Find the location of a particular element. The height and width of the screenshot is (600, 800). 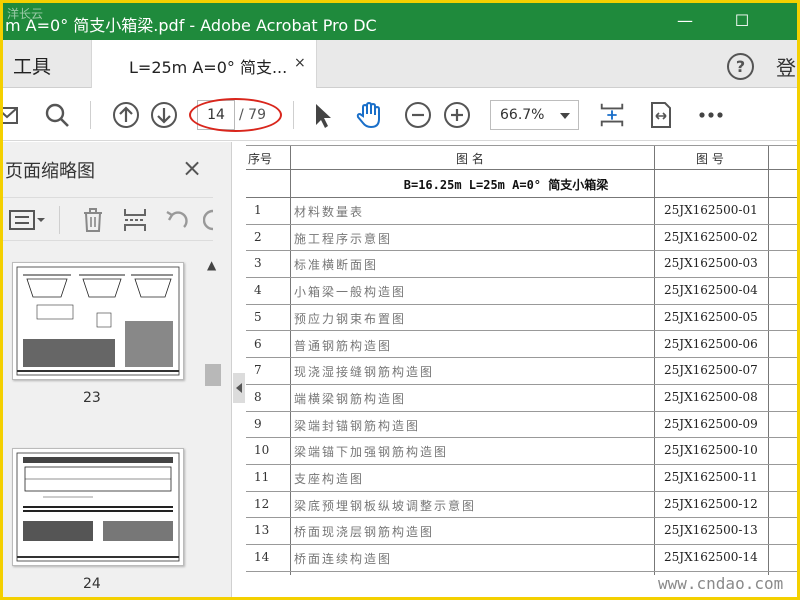

row-drawing-code: 25JX162500-11 is located at coordinates (711, 477).